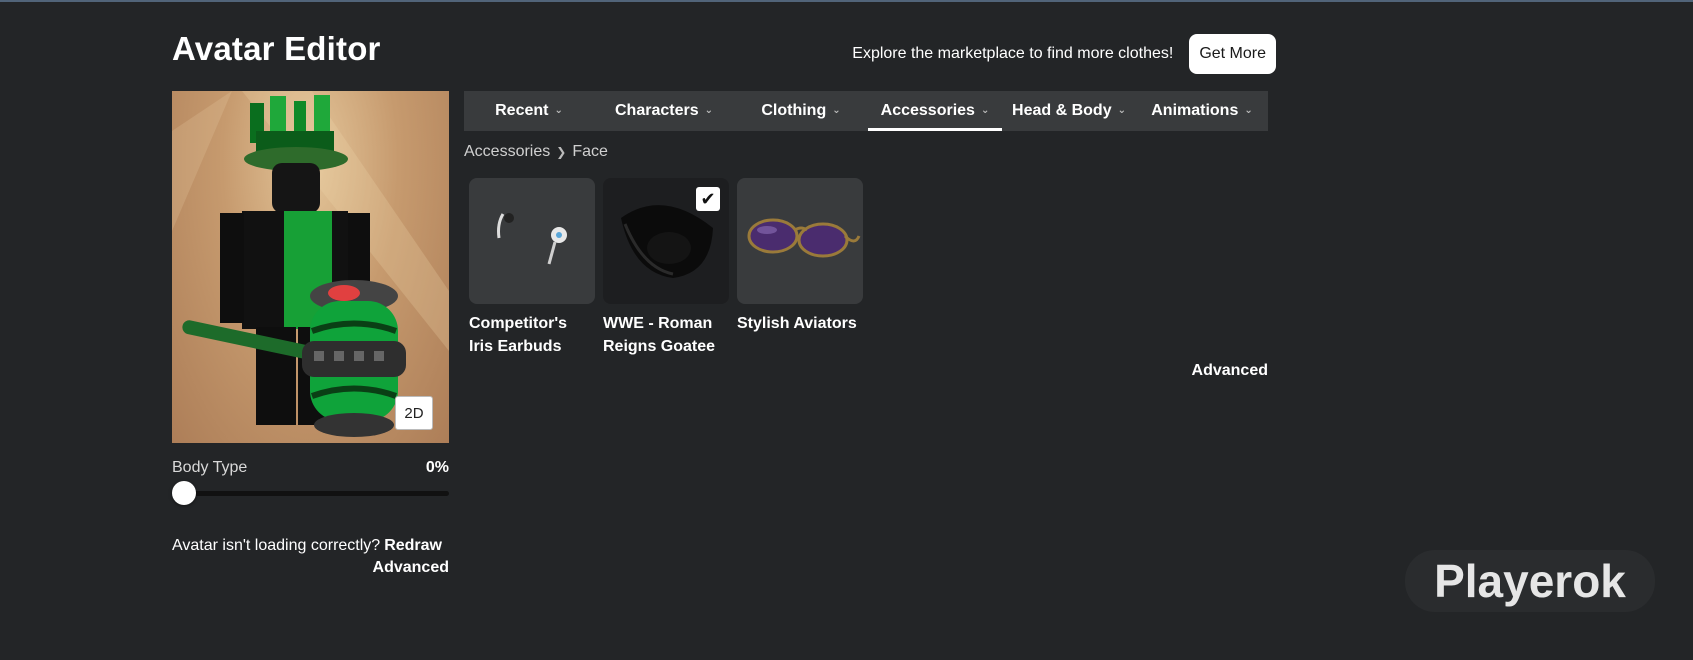  Describe the element at coordinates (532, 335) in the screenshot. I see `item-name: Competitor's Iris Earbuds` at that location.